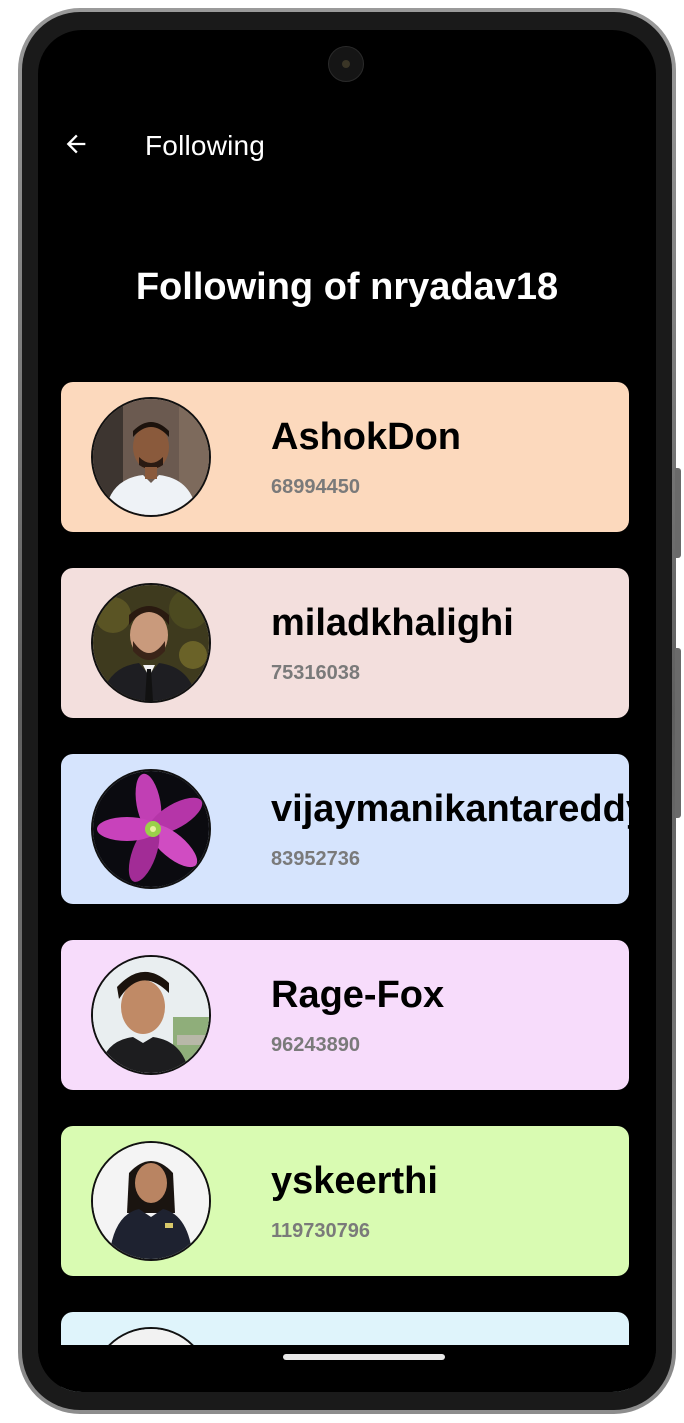  I want to click on user-id: 96243890, so click(315, 1045).